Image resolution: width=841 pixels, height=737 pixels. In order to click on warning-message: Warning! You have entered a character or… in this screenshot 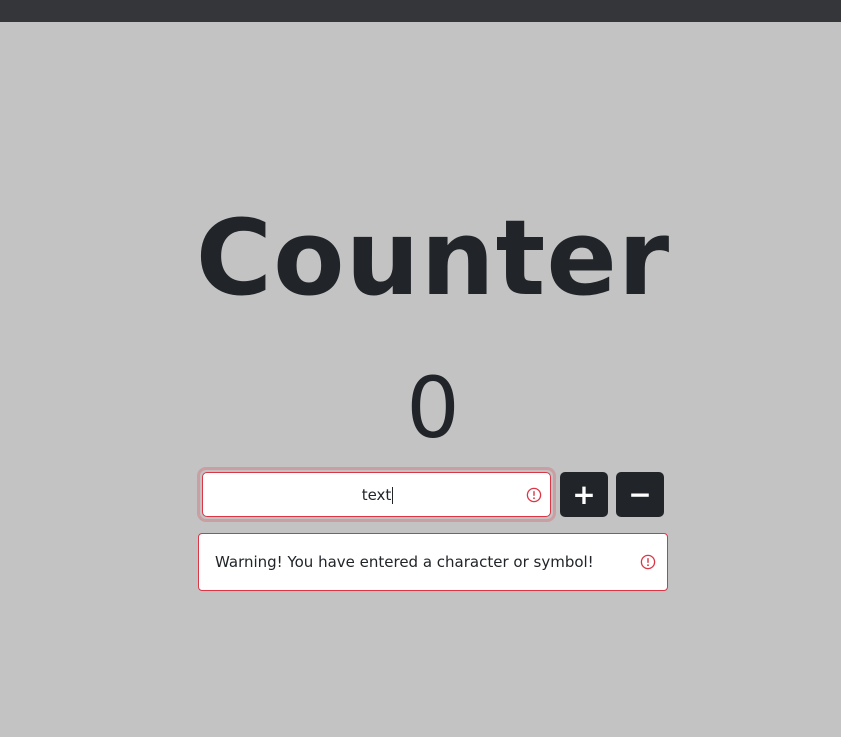, I will do `click(404, 562)`.